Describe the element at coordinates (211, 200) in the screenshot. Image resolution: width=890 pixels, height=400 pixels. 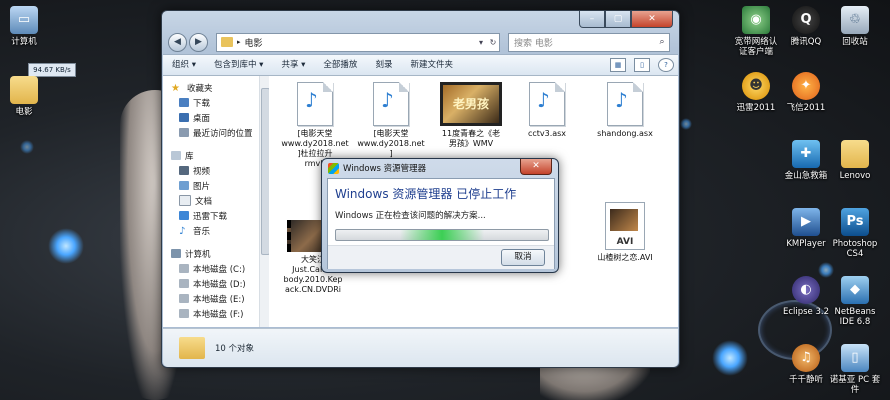
I see `nav-item-documents: 文档` at that location.